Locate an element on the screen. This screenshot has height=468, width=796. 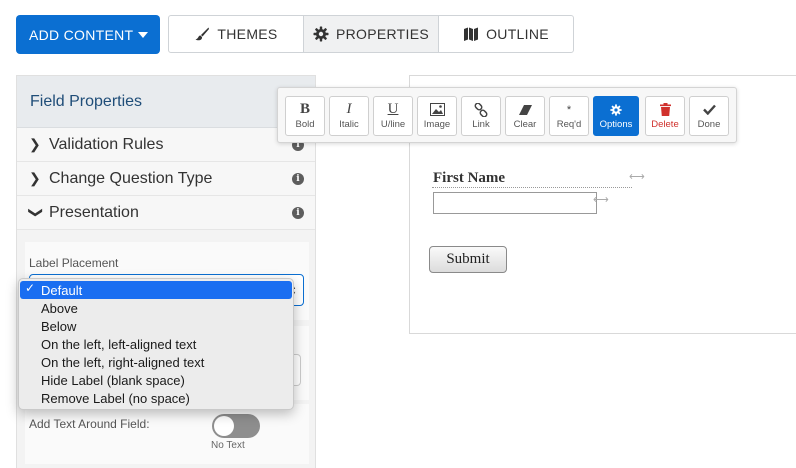
button-label: Link is located at coordinates (481, 124).